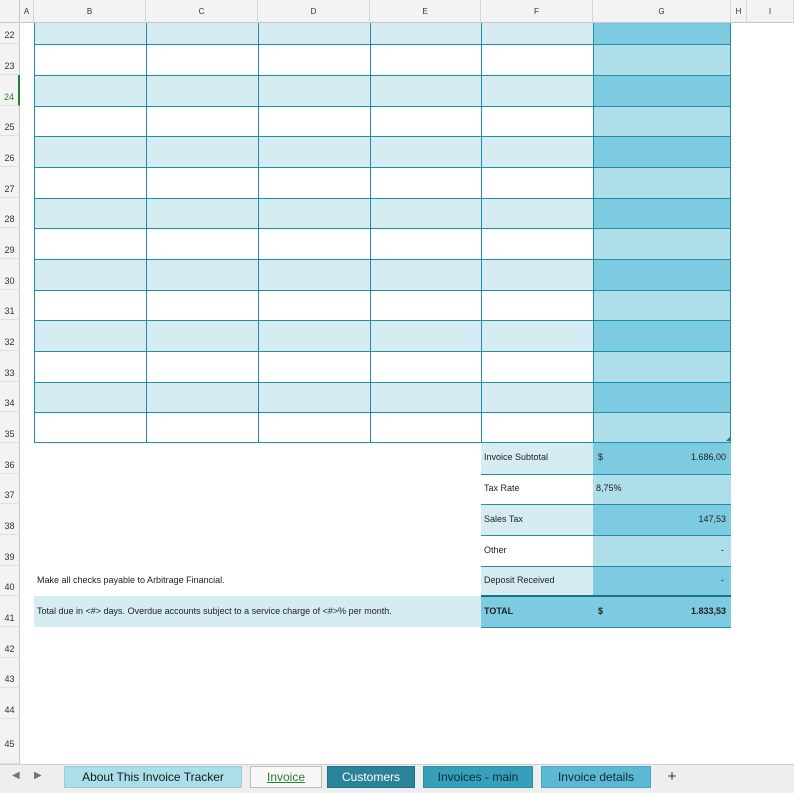 The image size is (794, 793). Describe the element at coordinates (662, 550) in the screenshot. I see `summary-value-other` at that location.